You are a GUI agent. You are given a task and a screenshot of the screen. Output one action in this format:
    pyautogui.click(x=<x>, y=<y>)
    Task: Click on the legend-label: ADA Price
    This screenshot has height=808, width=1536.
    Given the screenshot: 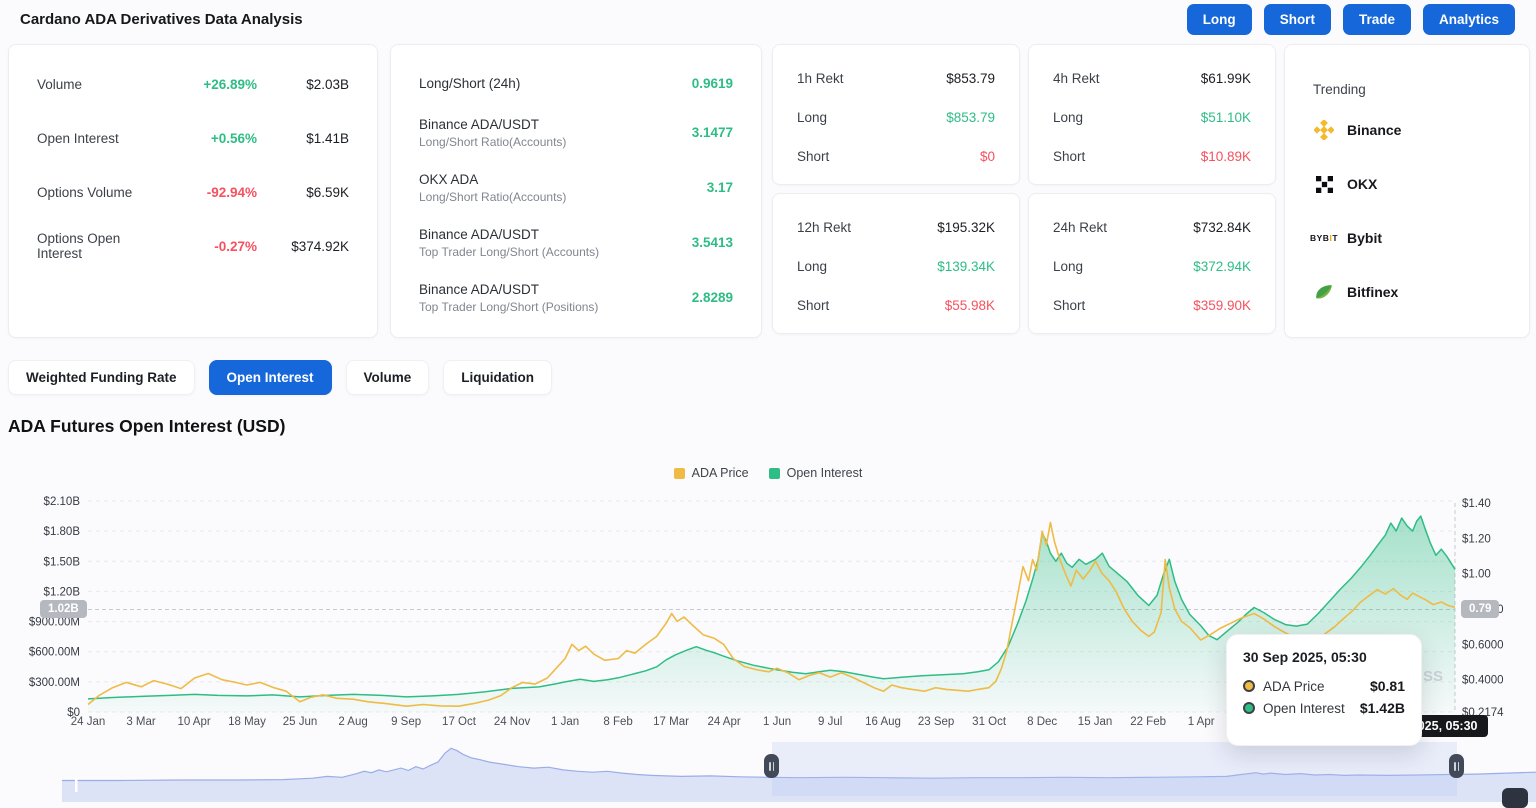 What is the action you would take?
    pyautogui.click(x=720, y=473)
    